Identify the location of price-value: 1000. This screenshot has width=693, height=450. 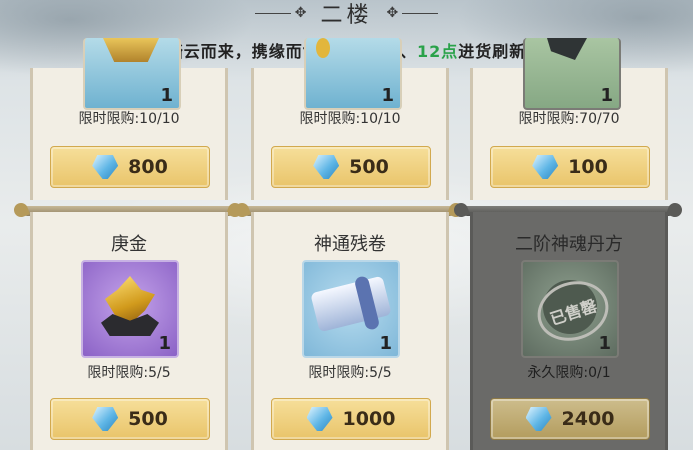
(369, 419).